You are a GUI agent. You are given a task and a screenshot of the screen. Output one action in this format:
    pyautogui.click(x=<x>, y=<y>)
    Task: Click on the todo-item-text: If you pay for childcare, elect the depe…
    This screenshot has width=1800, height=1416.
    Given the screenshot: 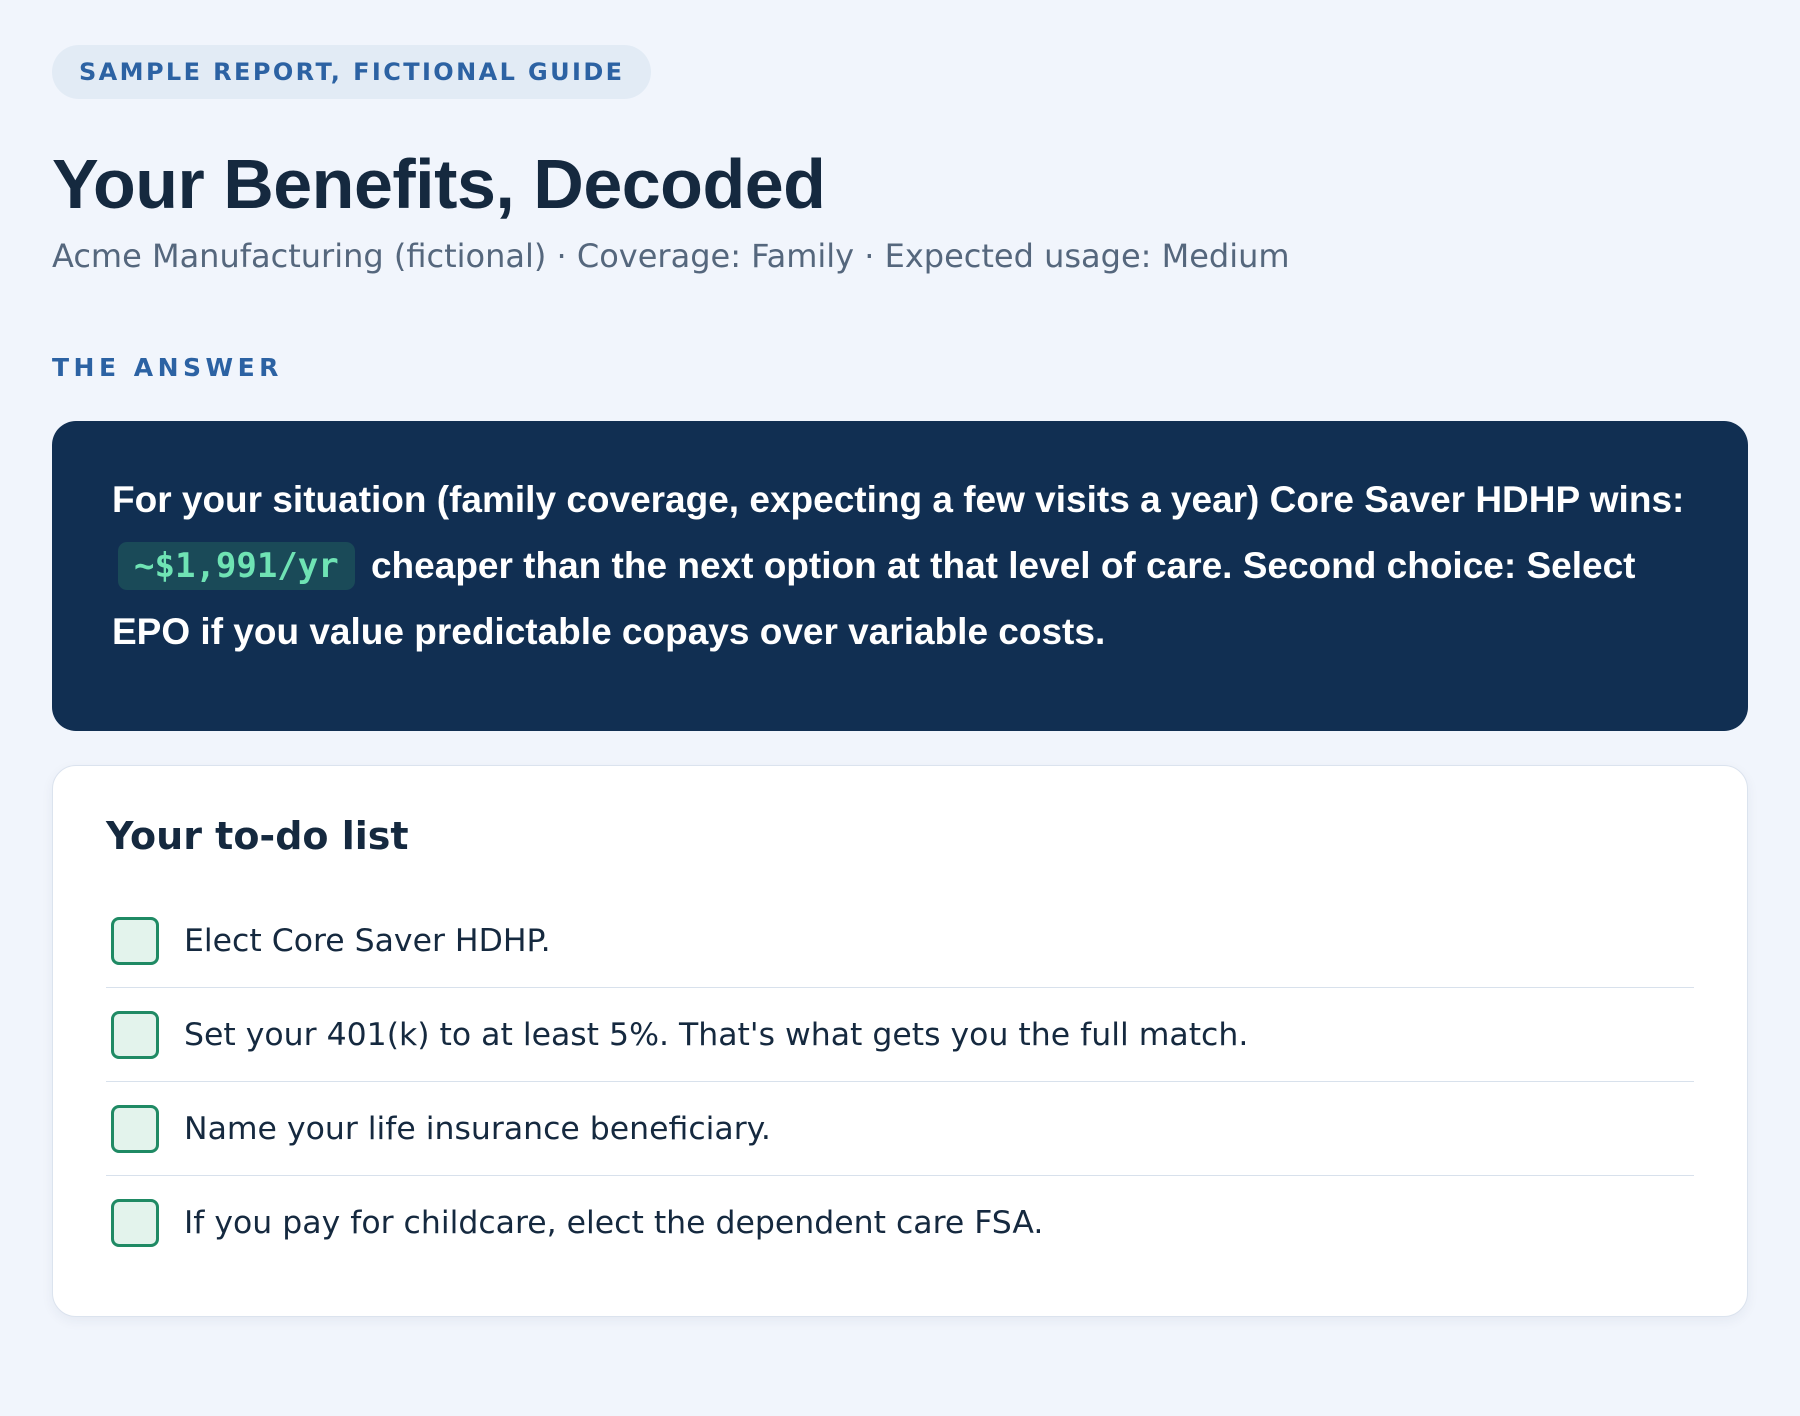 What is the action you would take?
    pyautogui.click(x=614, y=1223)
    